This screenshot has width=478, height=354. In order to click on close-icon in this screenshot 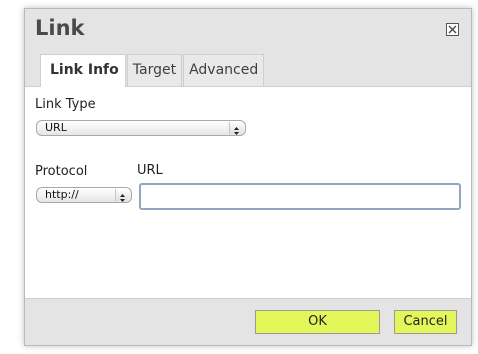, I will do `click(452, 29)`.